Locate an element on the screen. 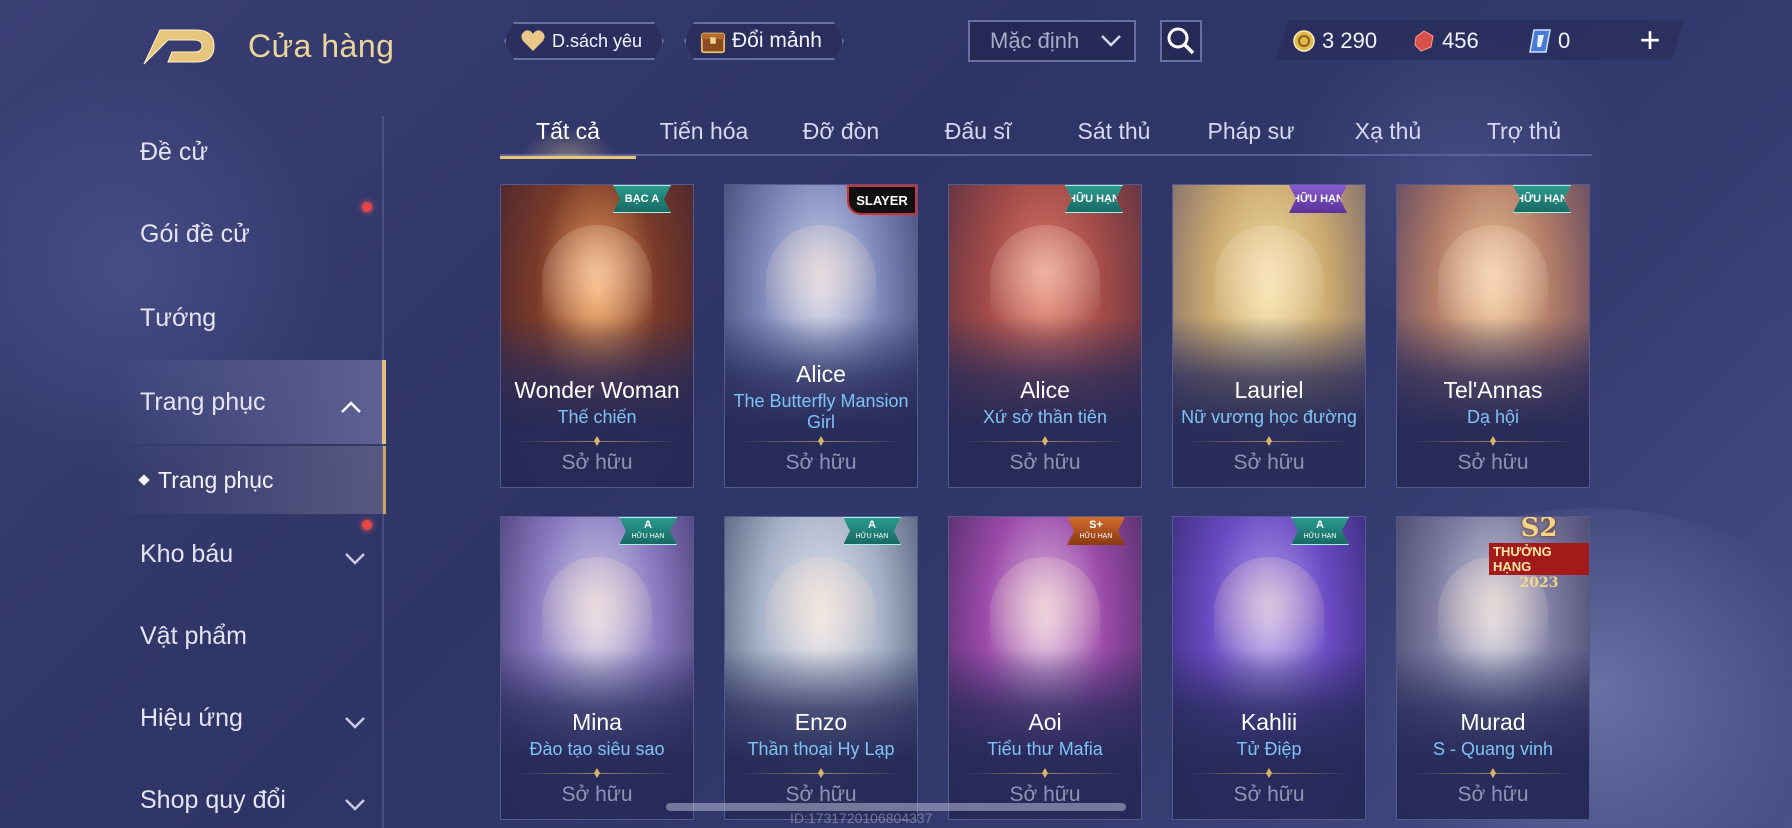  skin-name: S - Quang vinh is located at coordinates (1493, 749).